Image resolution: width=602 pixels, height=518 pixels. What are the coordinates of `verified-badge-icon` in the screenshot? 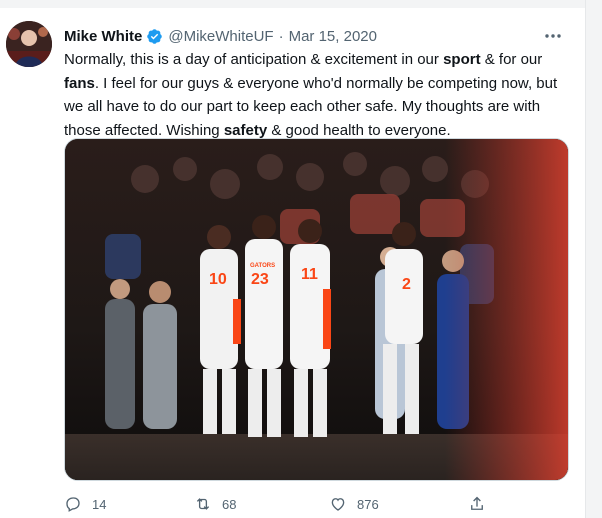 It's located at (154, 36).